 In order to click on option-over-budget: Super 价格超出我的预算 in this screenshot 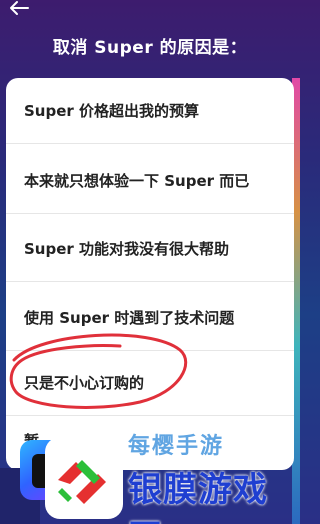, I will do `click(150, 111)`.